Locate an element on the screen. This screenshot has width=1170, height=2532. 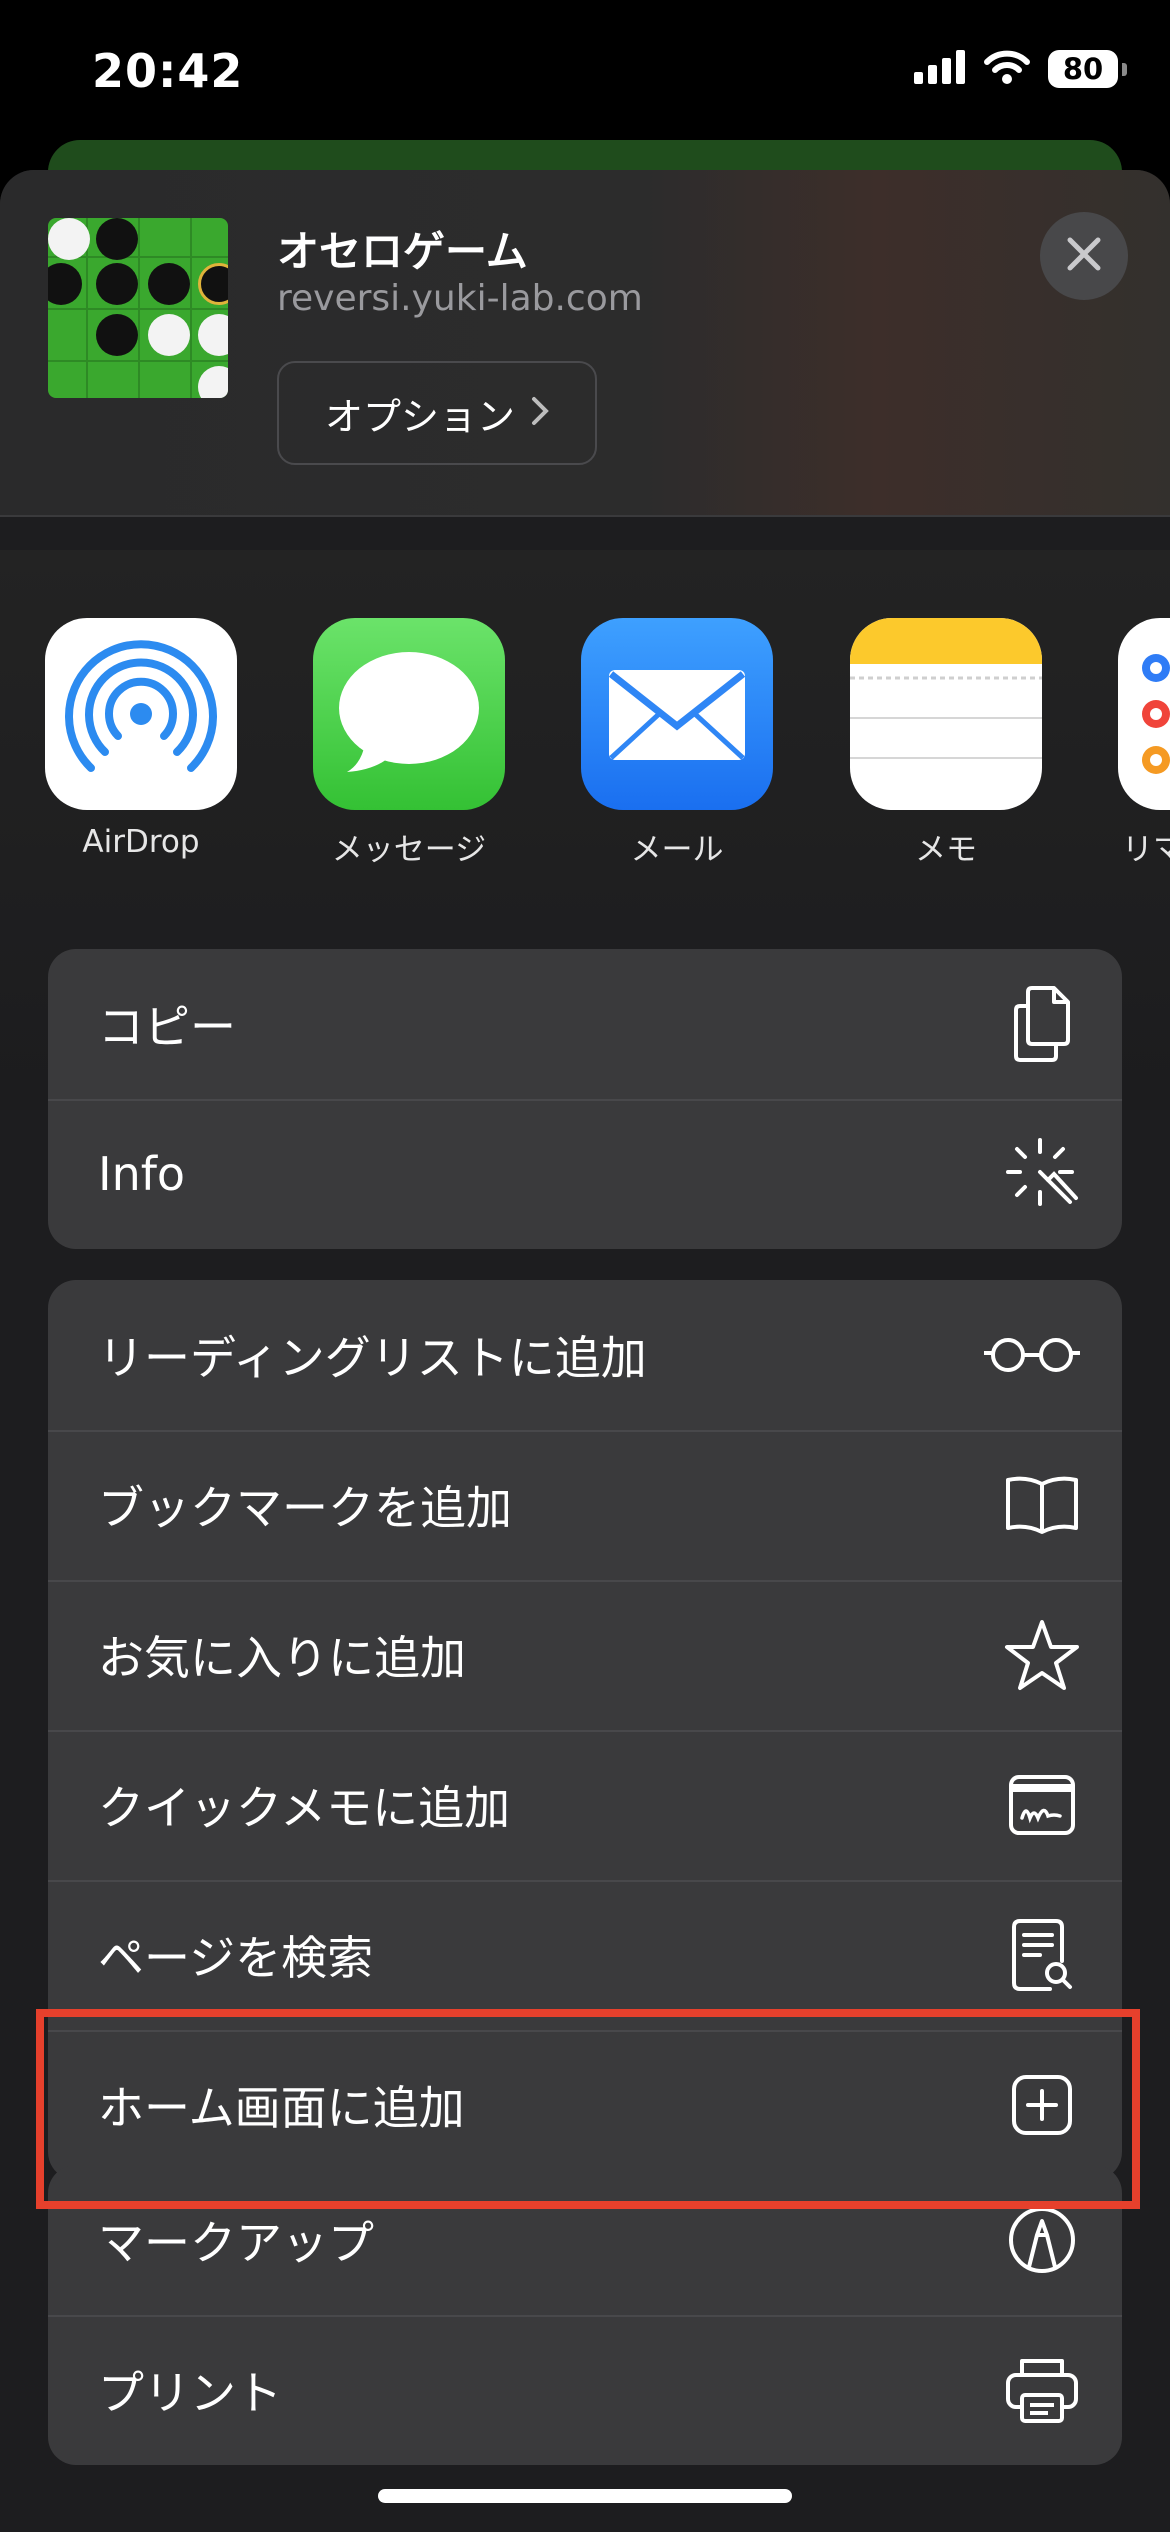
action-group-3: マークアップ プリント is located at coordinates (585, 2315).